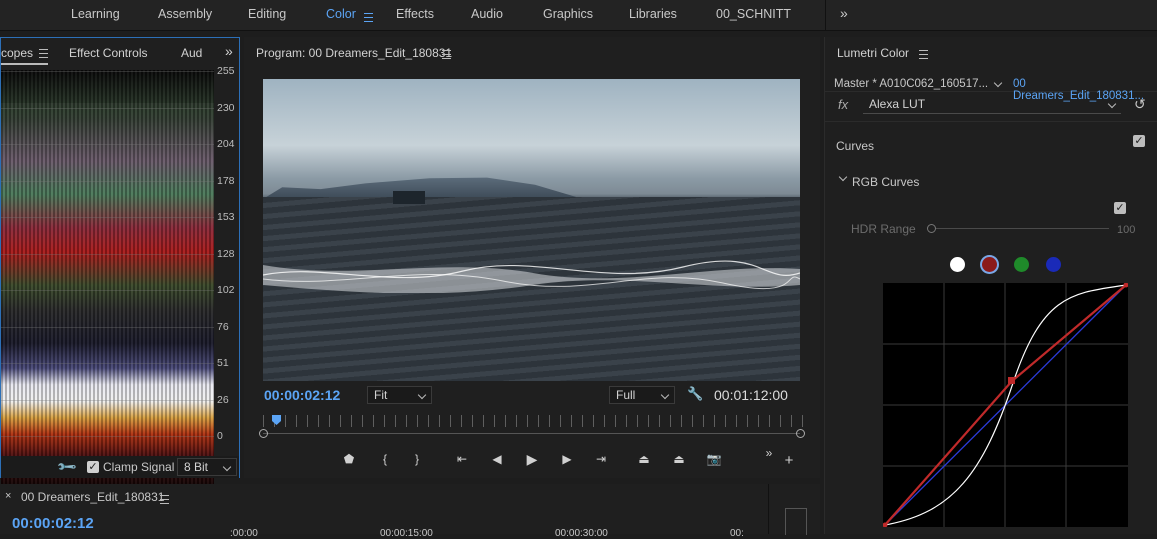 Image resolution: width=1157 pixels, height=539 pixels. What do you see at coordinates (8, 496) in the screenshot?
I see `close-tab-icon: ×` at bounding box center [8, 496].